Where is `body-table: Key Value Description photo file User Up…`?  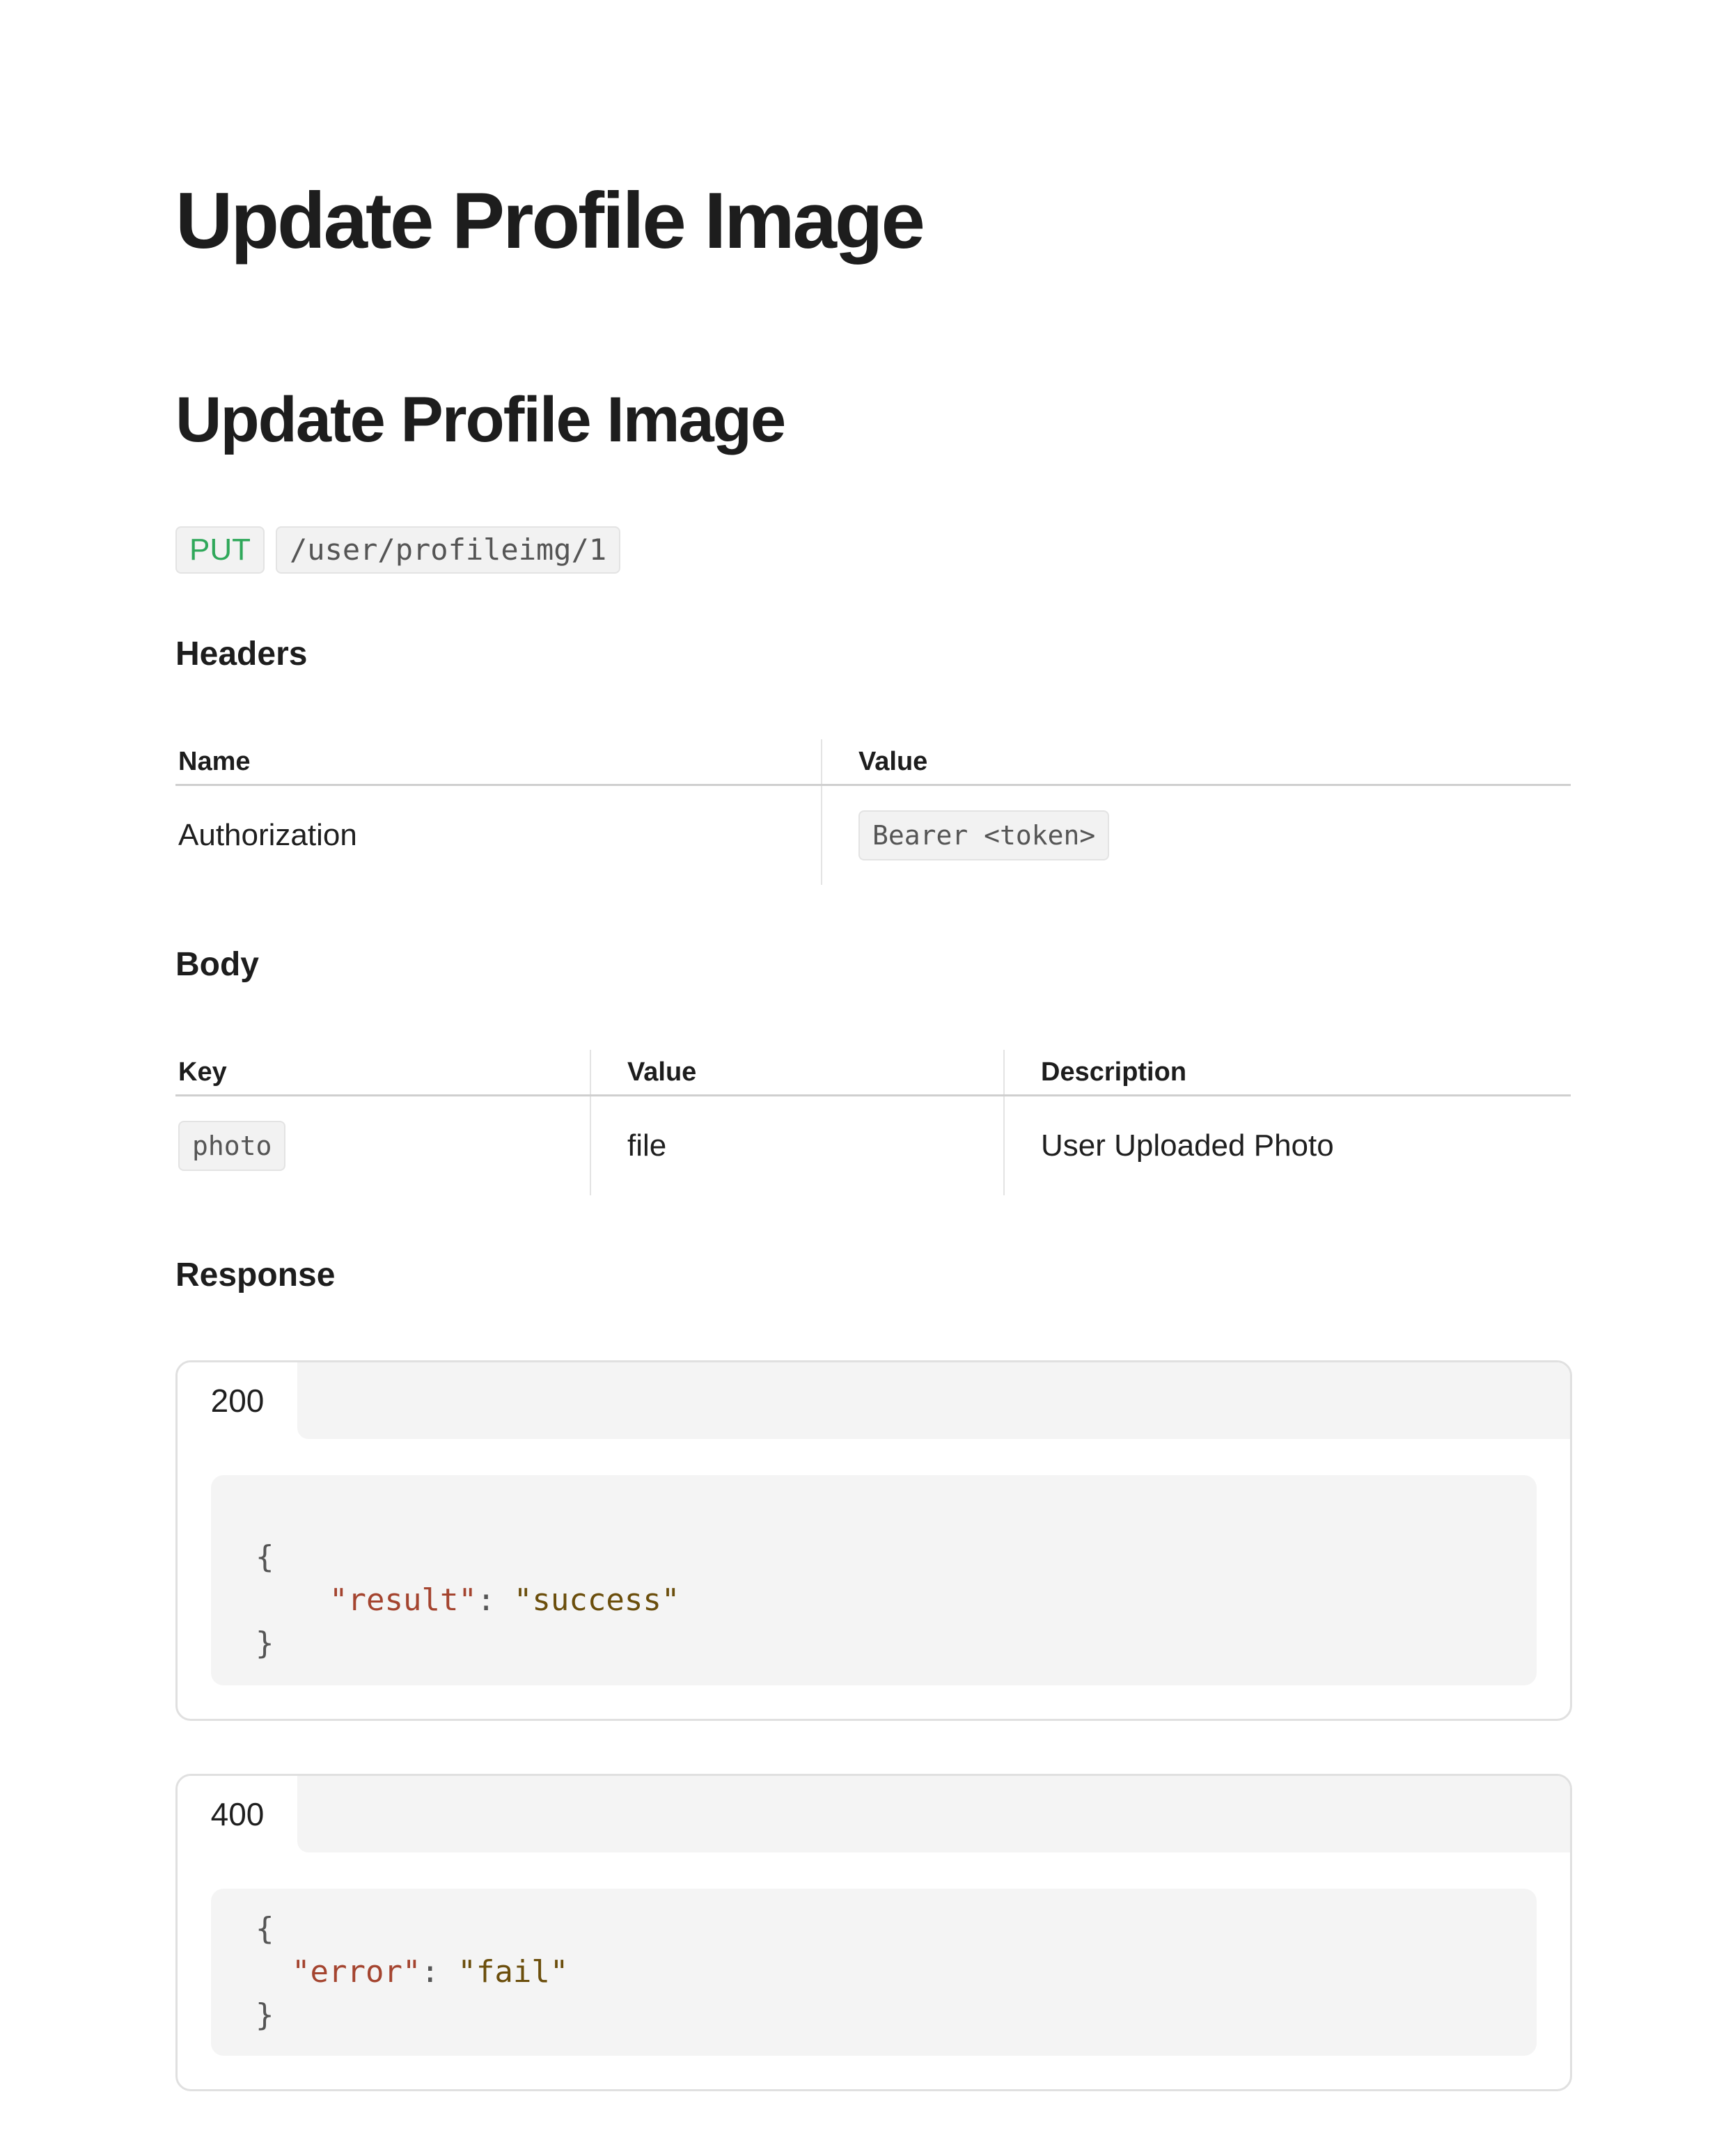
body-table: Key Value Description photo file User Up… is located at coordinates (873, 1122).